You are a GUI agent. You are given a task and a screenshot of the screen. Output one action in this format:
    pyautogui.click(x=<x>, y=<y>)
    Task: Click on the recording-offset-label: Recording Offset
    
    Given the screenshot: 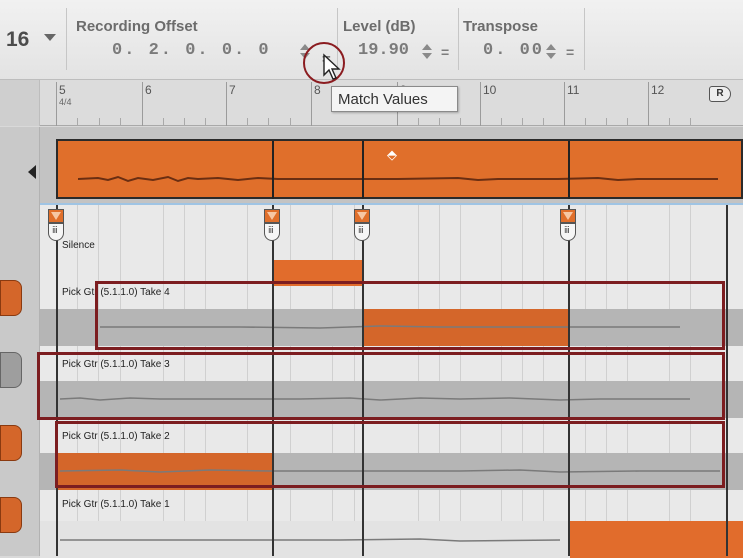 What is the action you would take?
    pyautogui.click(x=137, y=26)
    